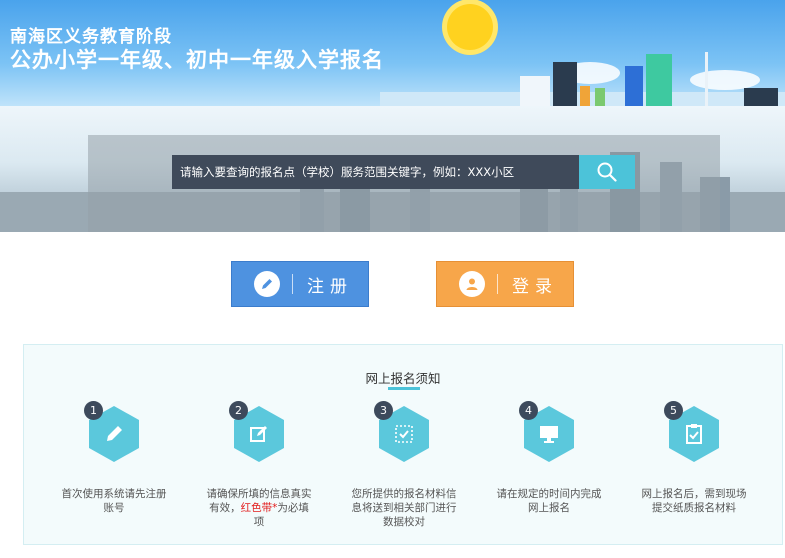 The height and width of the screenshot is (558, 785). Describe the element at coordinates (404, 508) in the screenshot. I see `step-text: 您所提供的报名材料信息将送到相关部门进行数据校对` at that location.